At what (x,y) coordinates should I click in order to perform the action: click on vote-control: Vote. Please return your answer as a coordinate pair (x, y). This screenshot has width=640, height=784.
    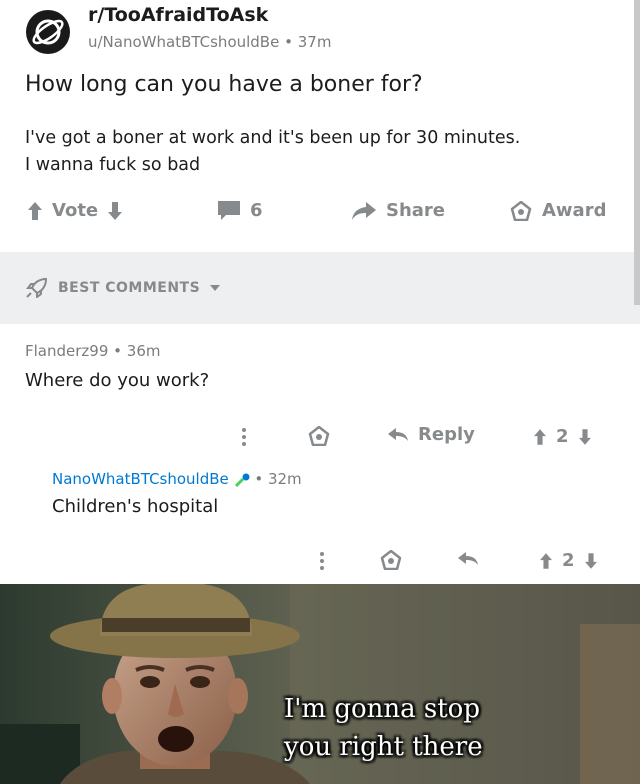
    Looking at the image, I should click on (75, 210).